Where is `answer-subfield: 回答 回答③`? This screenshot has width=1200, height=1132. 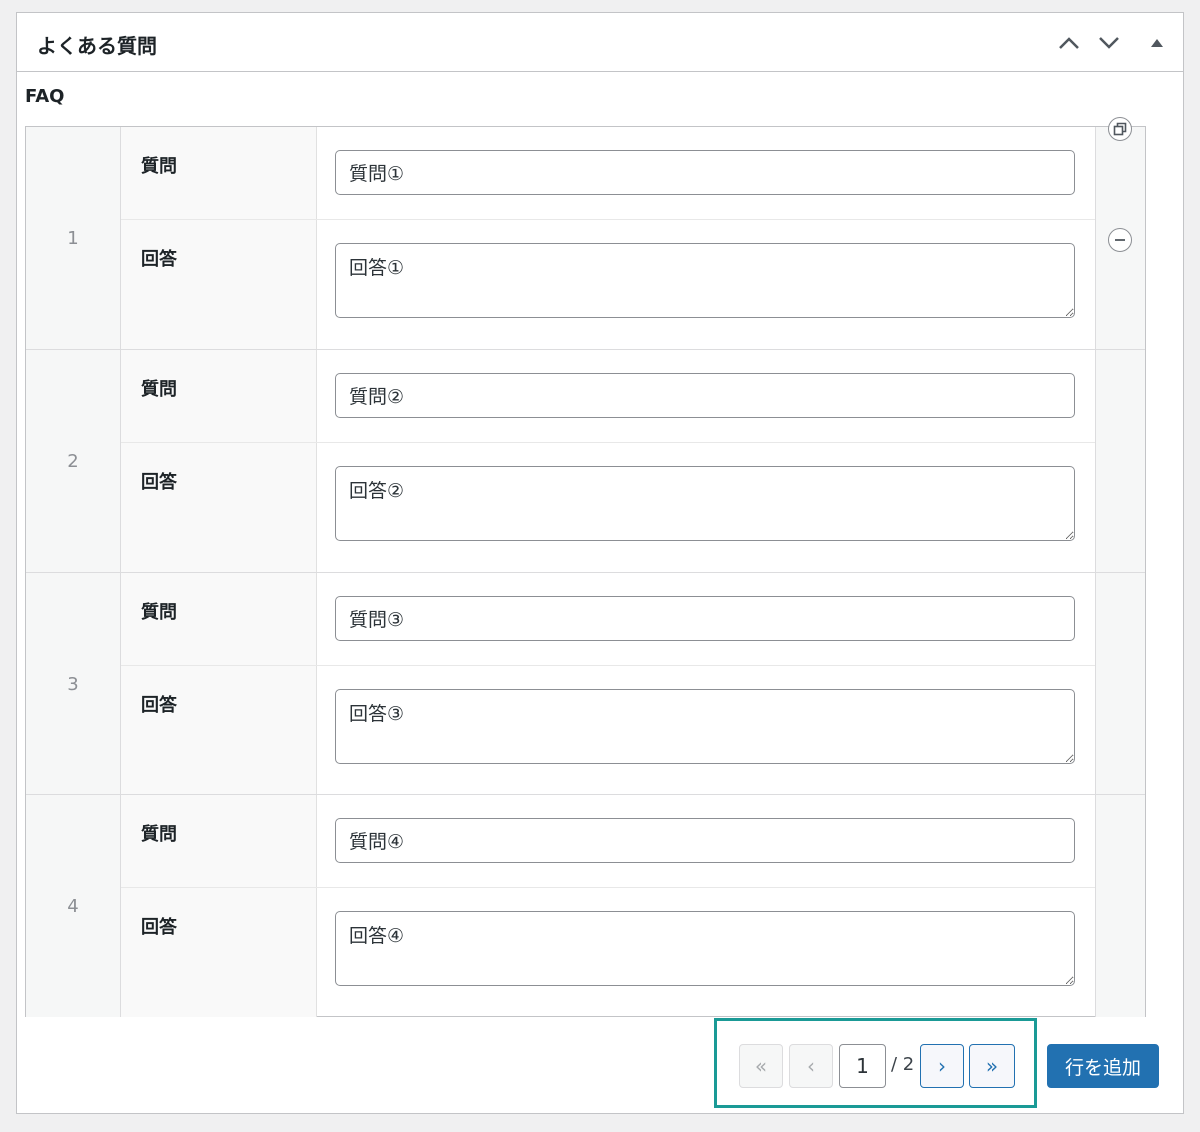 answer-subfield: 回答 回答③ is located at coordinates (608, 730).